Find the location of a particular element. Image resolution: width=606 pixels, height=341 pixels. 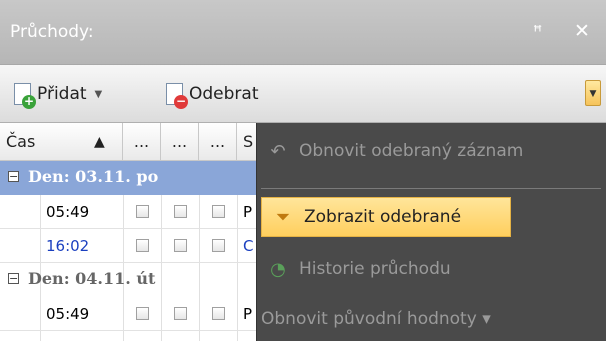

remove-document-icon: − is located at coordinates (177, 96).